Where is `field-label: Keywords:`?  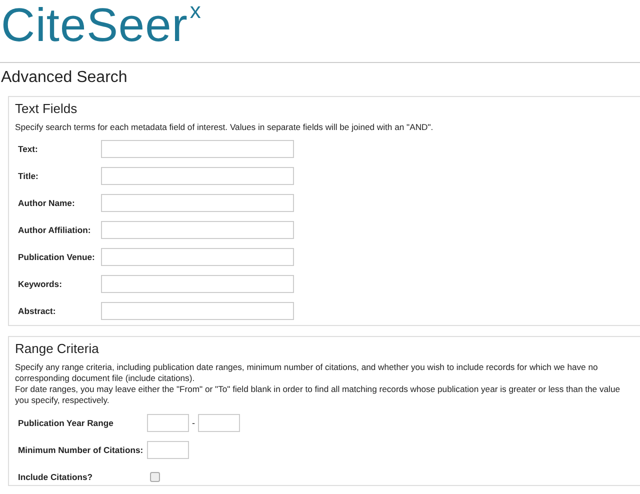 field-label: Keywords: is located at coordinates (40, 283).